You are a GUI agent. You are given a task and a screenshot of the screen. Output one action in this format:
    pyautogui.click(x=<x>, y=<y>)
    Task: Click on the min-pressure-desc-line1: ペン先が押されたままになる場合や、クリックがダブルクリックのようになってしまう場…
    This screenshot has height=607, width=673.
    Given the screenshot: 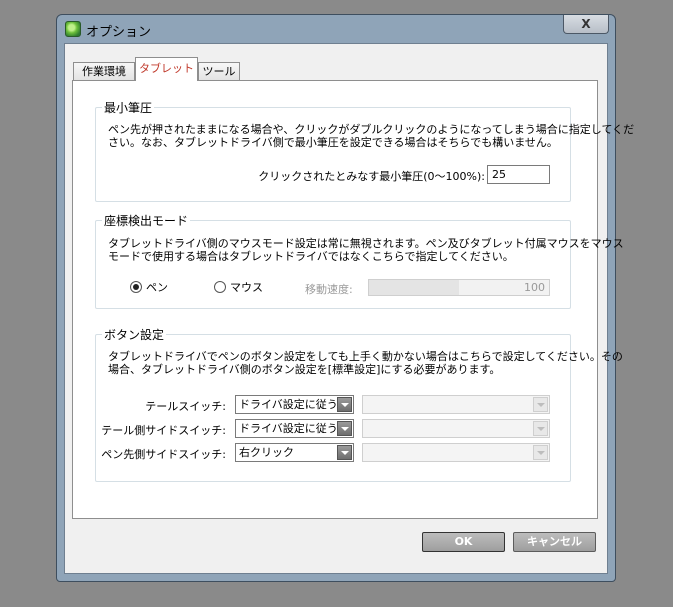 What is the action you would take?
    pyautogui.click(x=371, y=129)
    